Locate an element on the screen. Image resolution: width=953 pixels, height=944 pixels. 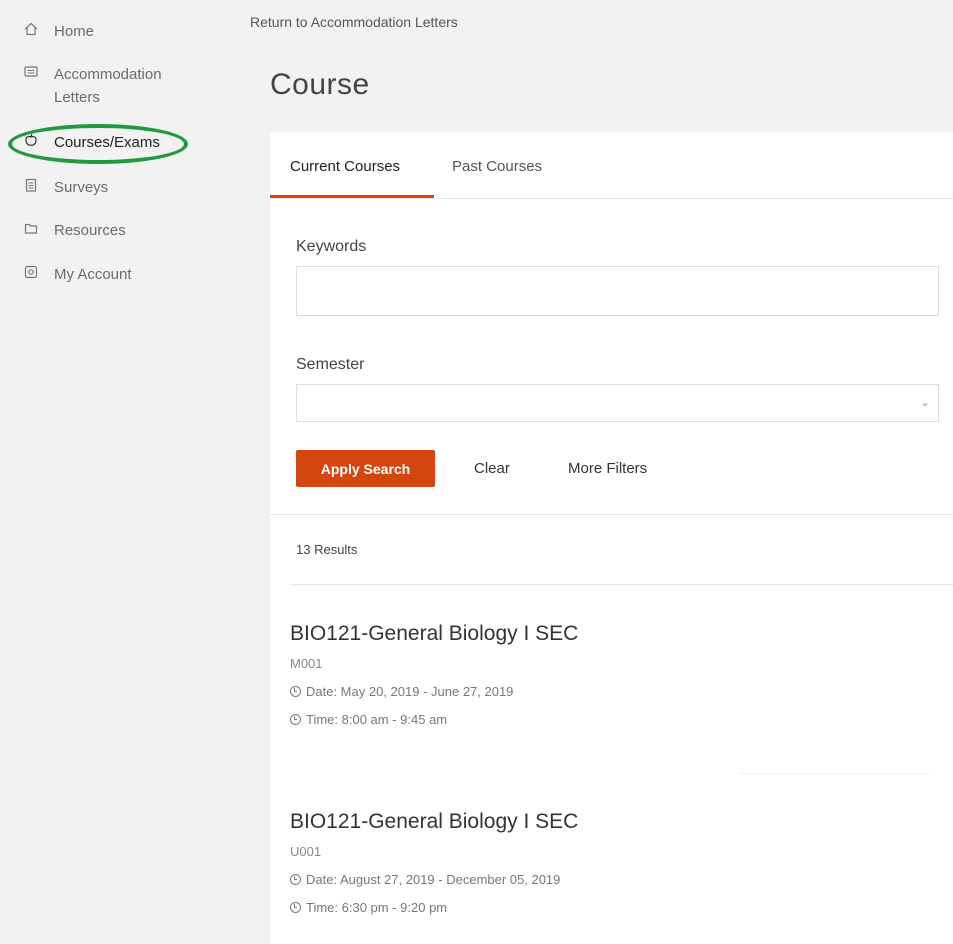
back-link: Return to Accommodation Letters is located at coordinates (354, 22).